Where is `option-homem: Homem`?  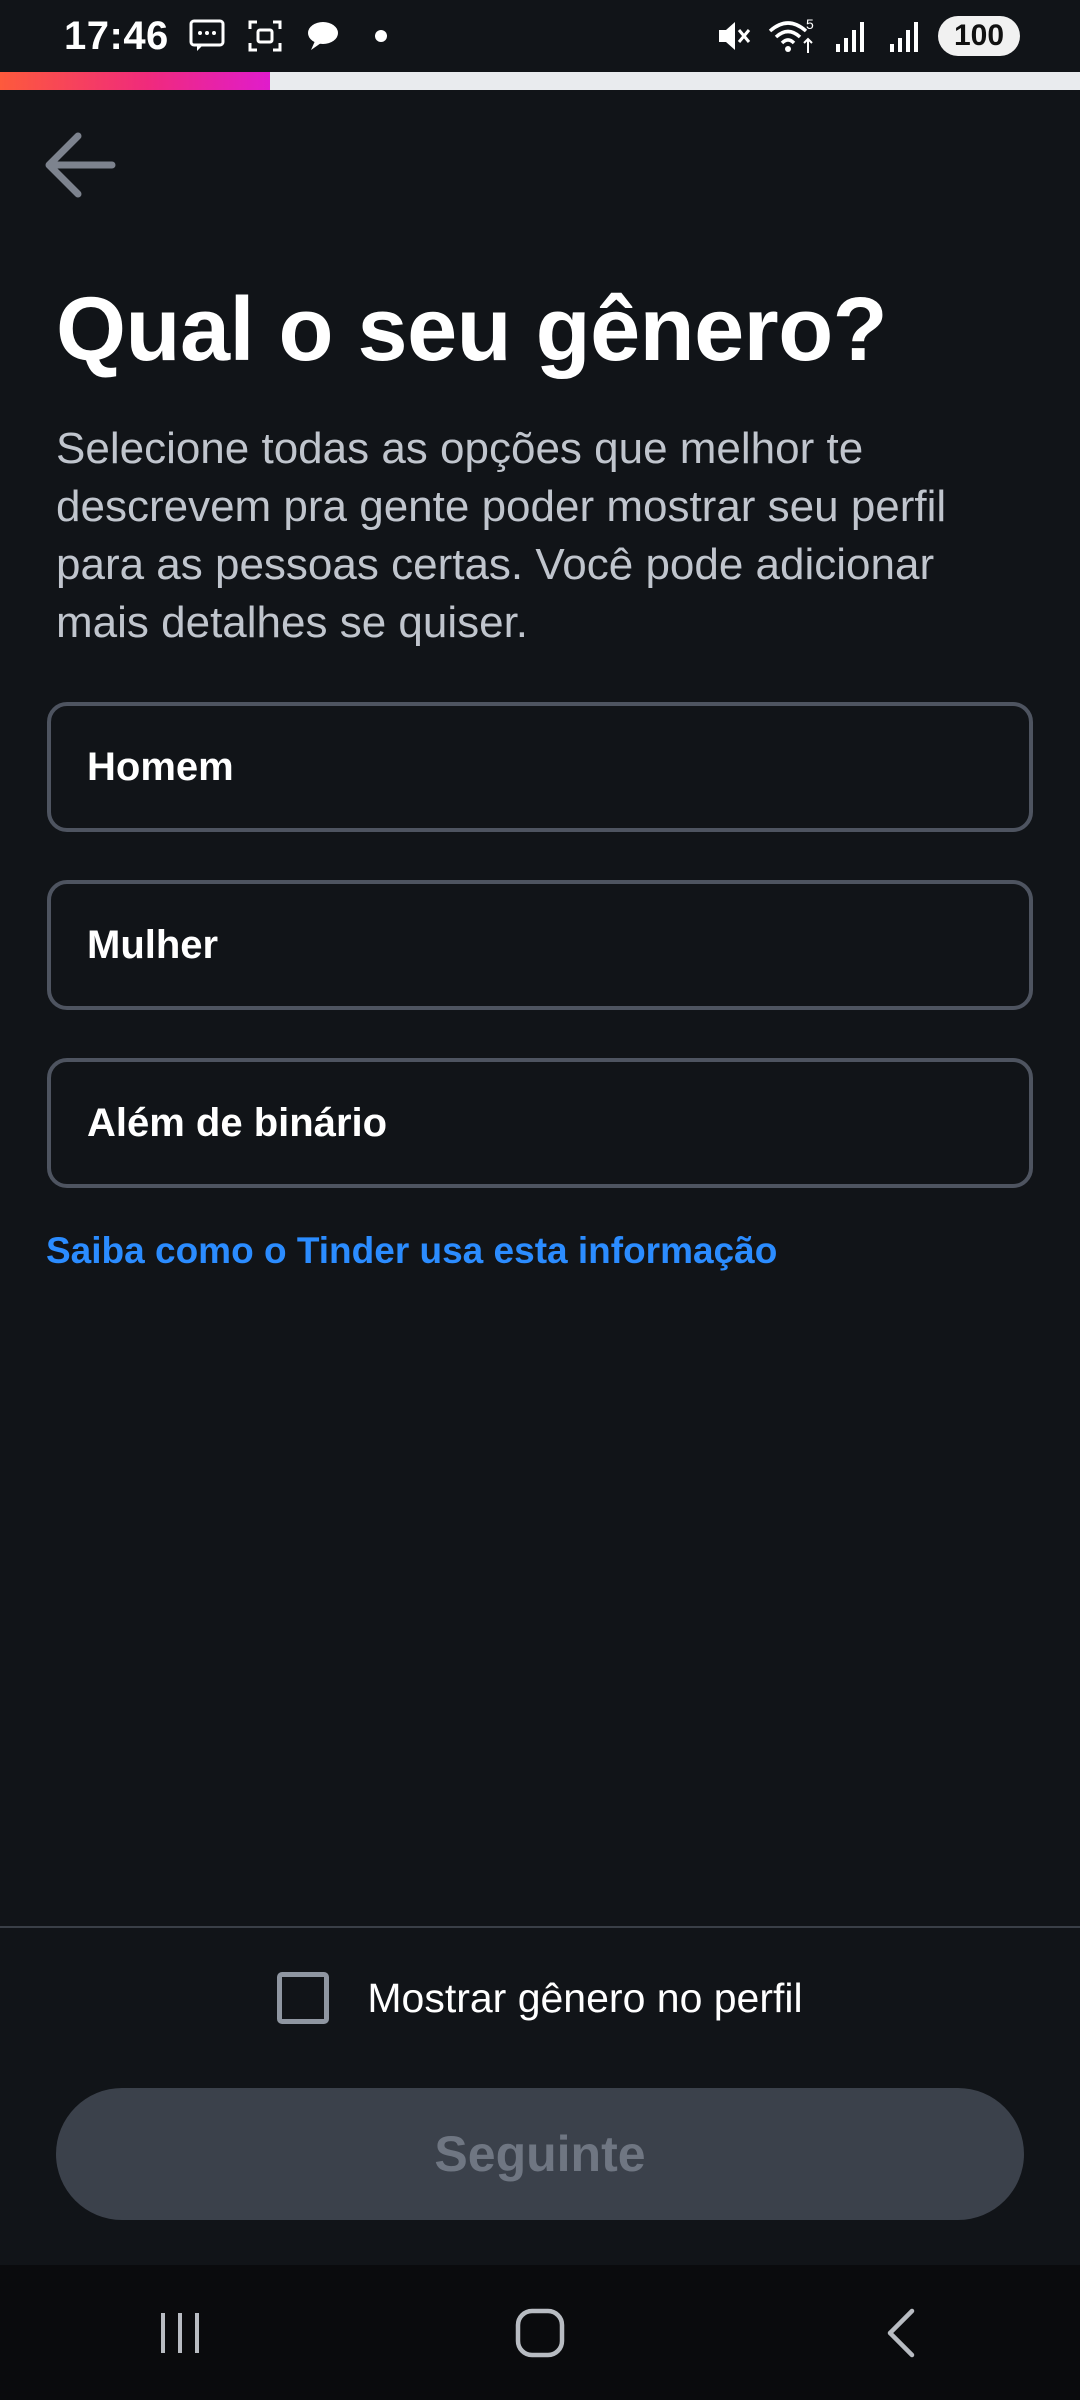 option-homem: Homem is located at coordinates (540, 767).